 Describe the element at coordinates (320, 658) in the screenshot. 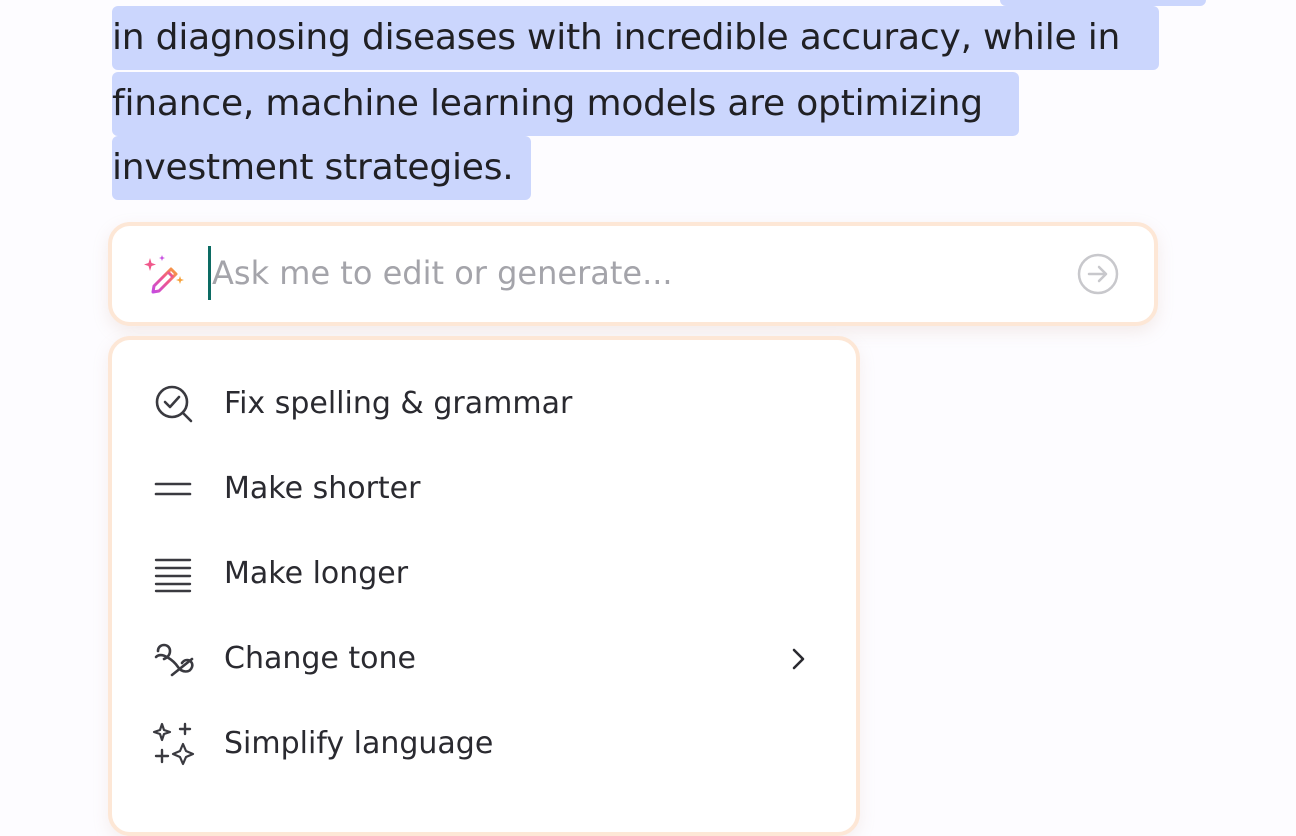

I see `menu-item-label: Change tone` at that location.